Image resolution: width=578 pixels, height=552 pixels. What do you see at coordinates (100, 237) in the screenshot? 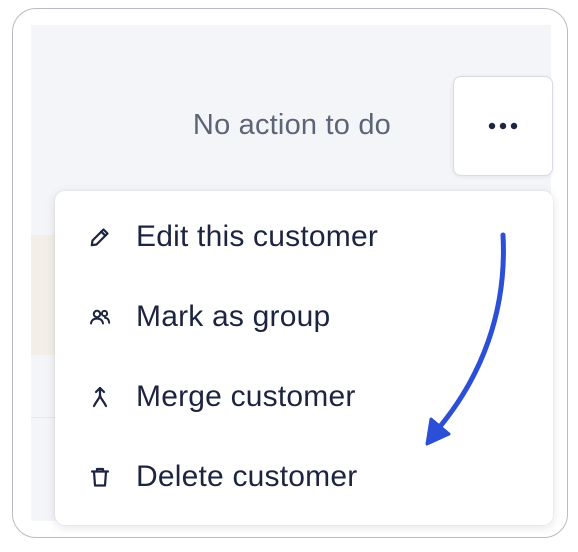
I see `pencil-icon` at bounding box center [100, 237].